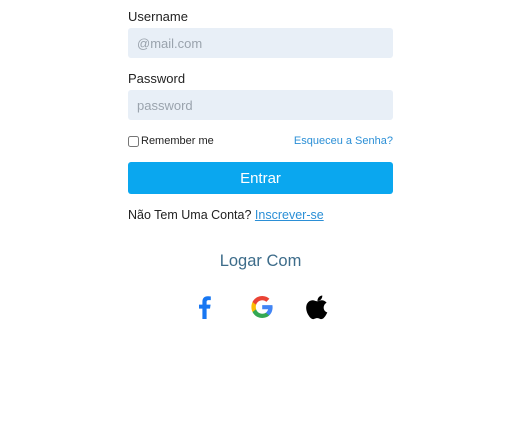  I want to click on forgot-password-link: Esqueceu a Senha?, so click(343, 141).